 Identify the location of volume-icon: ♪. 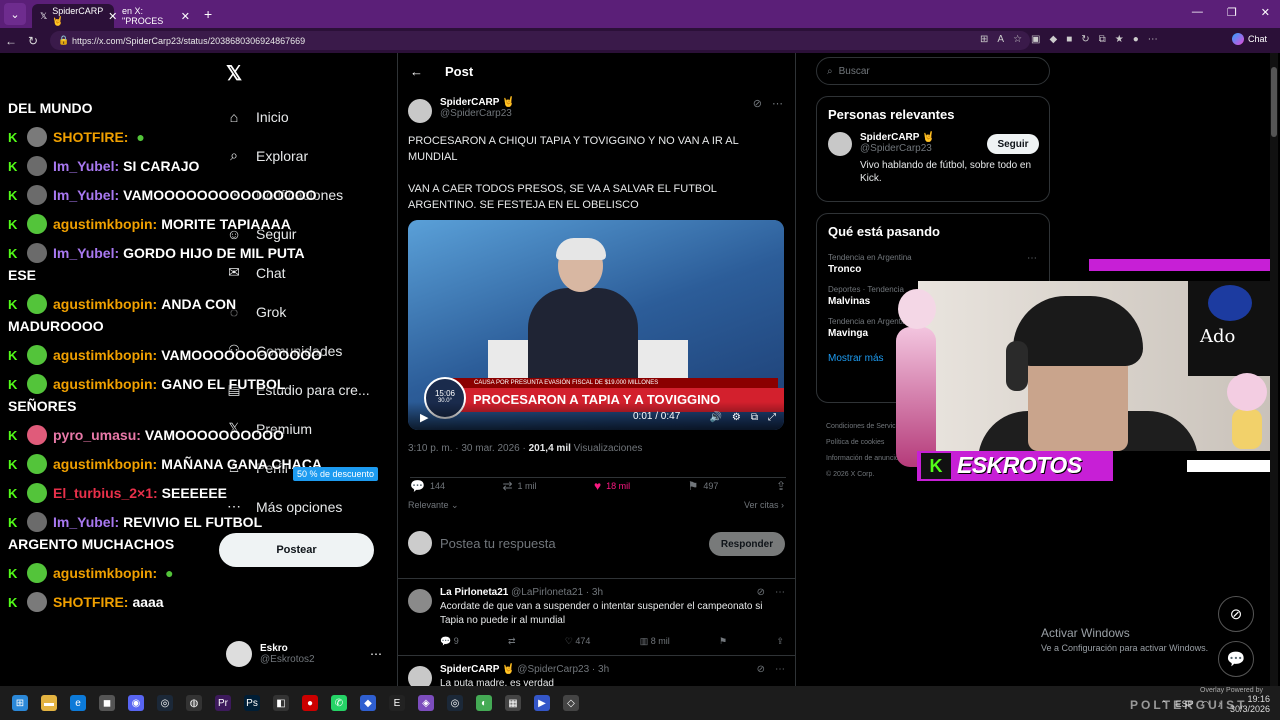
(1219, 704).